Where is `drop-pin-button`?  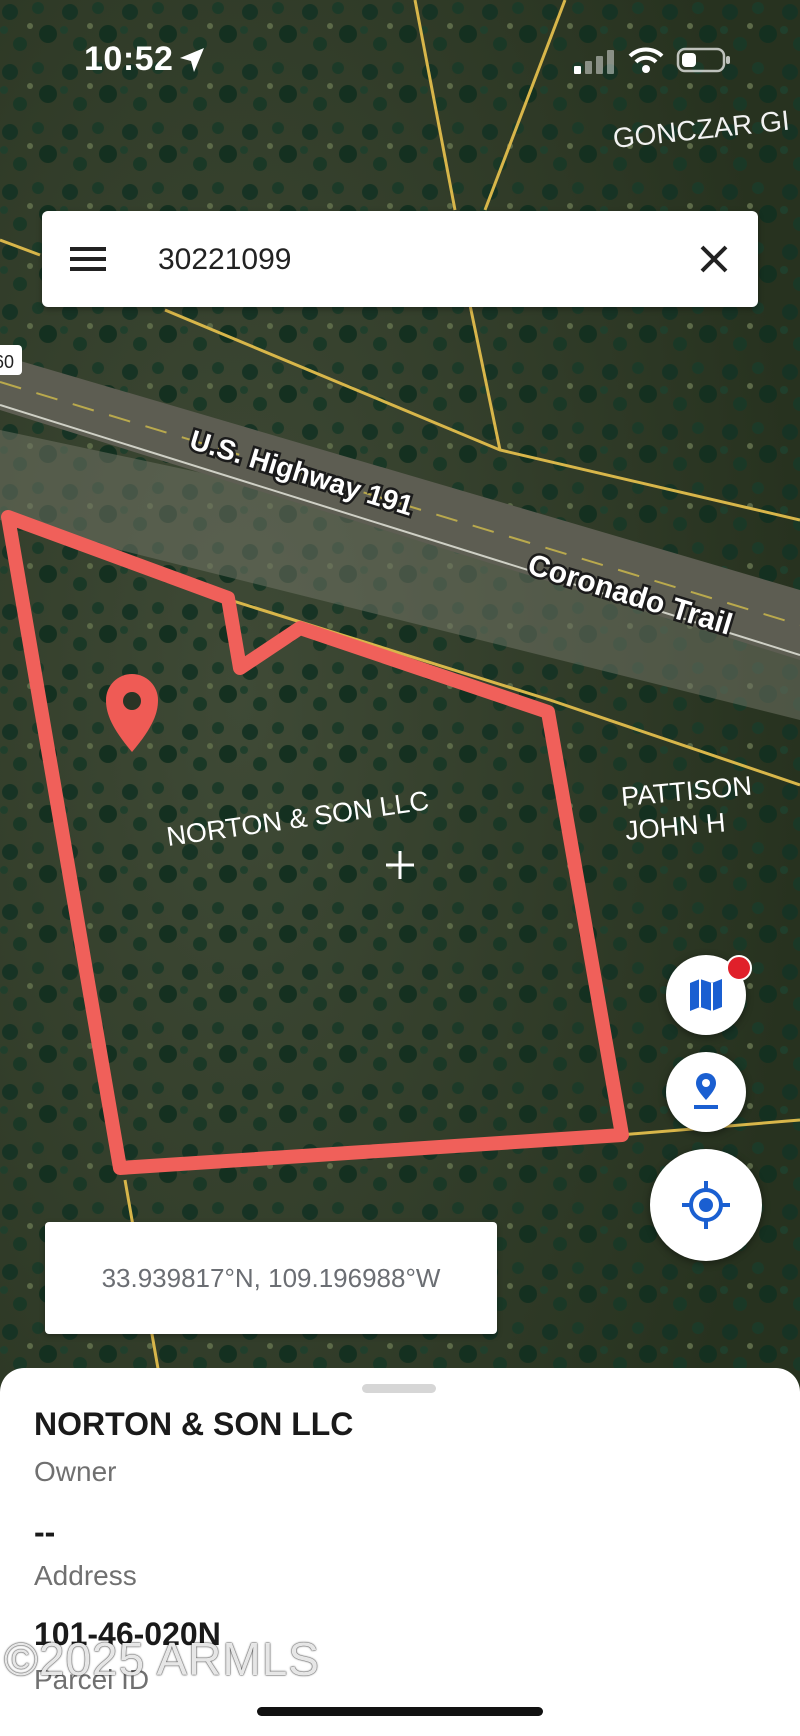
drop-pin-button is located at coordinates (706, 1092).